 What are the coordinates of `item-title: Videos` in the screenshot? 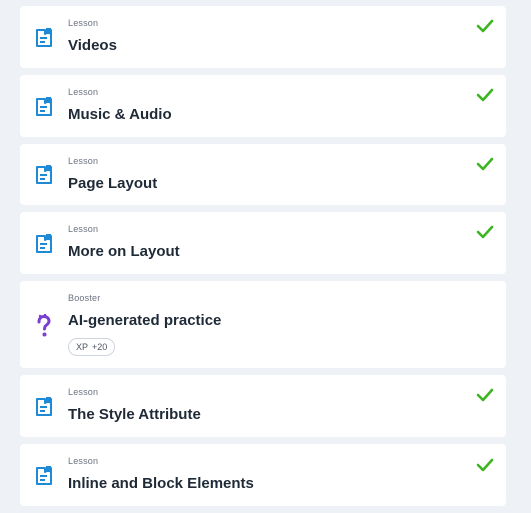 It's located at (92, 45).